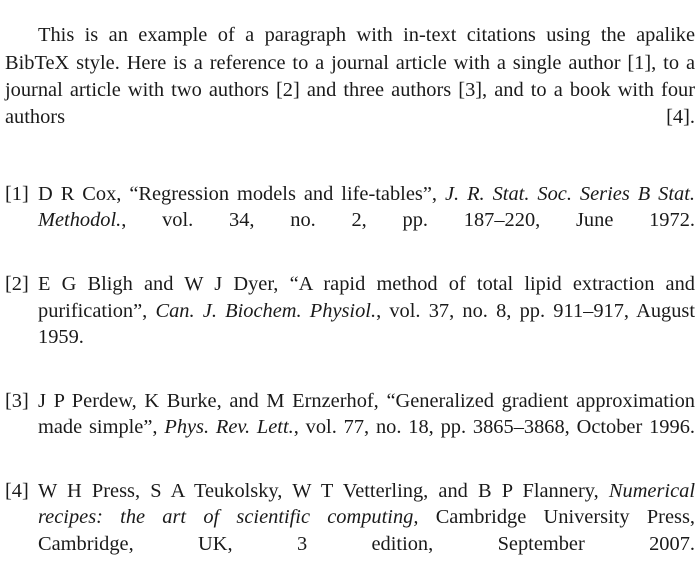  Describe the element at coordinates (158, 284) in the screenshot. I see `bibliography-entry-authors: E G Bligh and W J Dyer,` at that location.